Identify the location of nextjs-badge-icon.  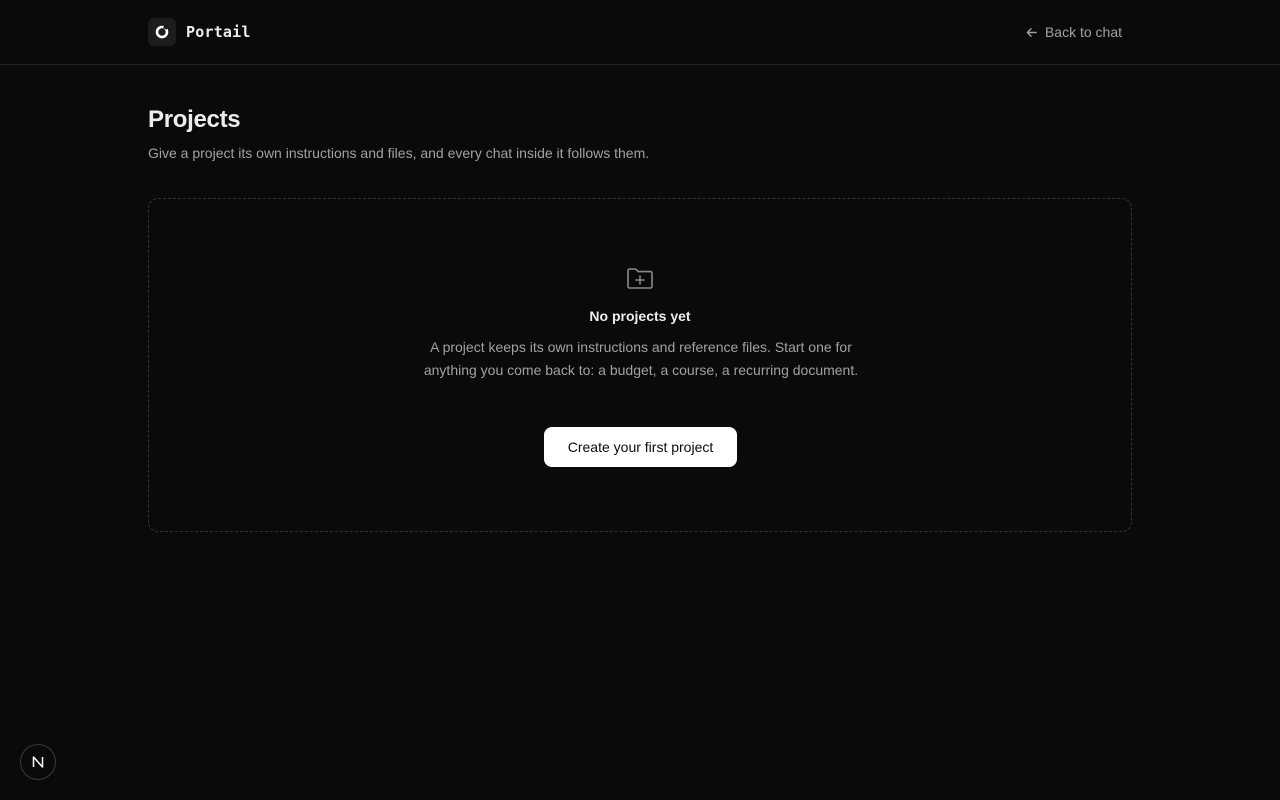
(38, 762).